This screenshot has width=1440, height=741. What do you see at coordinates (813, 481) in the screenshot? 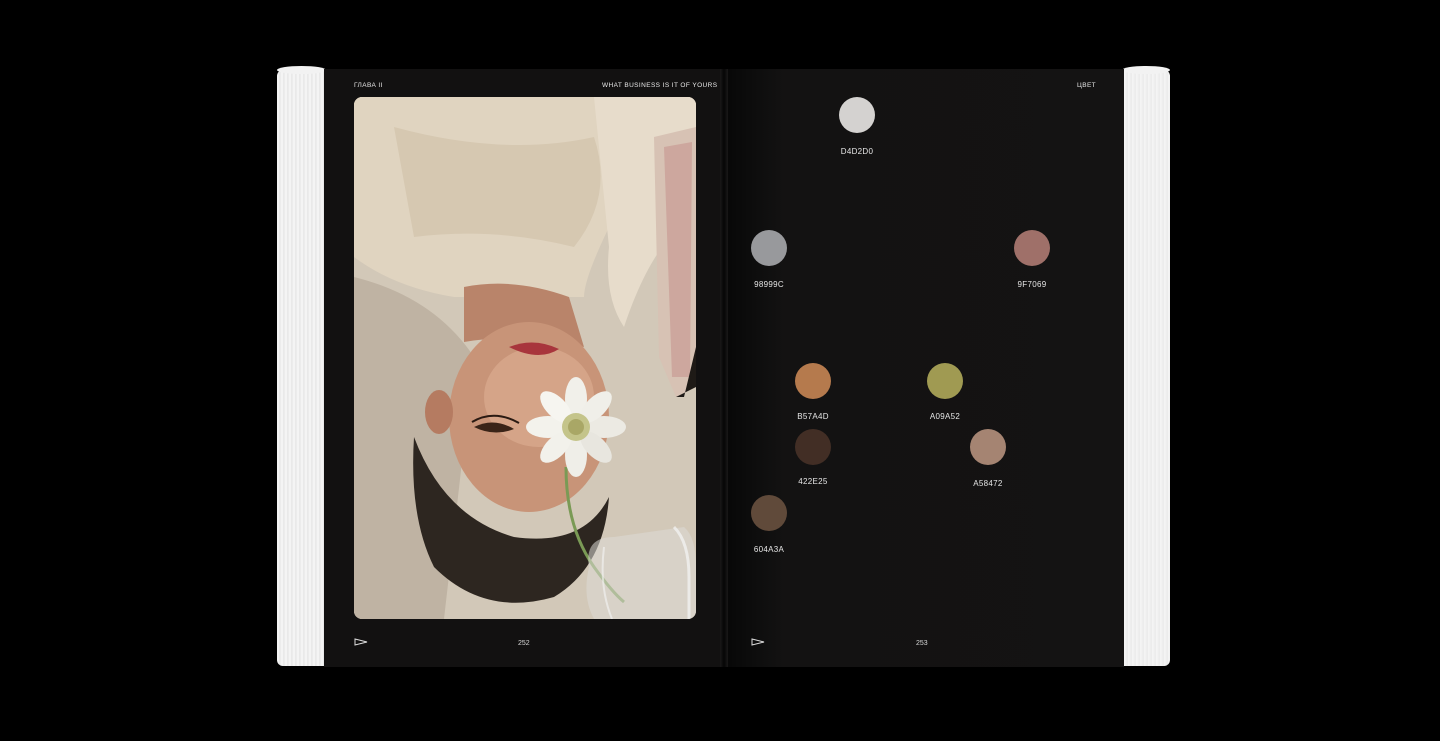
I see `swatch-code: 422E25` at bounding box center [813, 481].